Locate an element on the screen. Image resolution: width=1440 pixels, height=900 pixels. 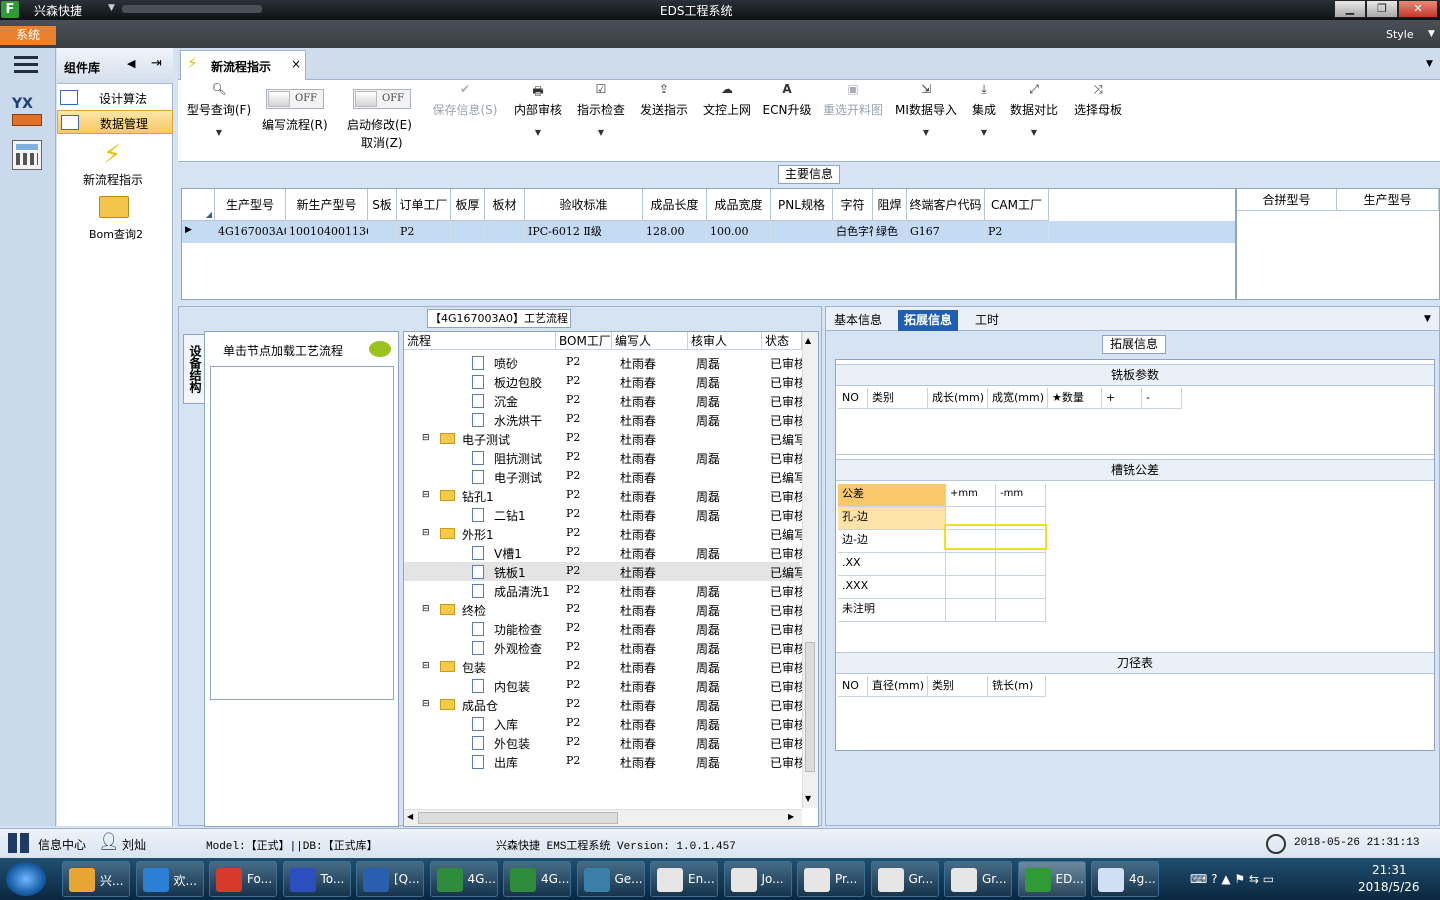
tree-row: 内包装 P2 杜雨春 周磊 已审核 is located at coordinates (603, 685).